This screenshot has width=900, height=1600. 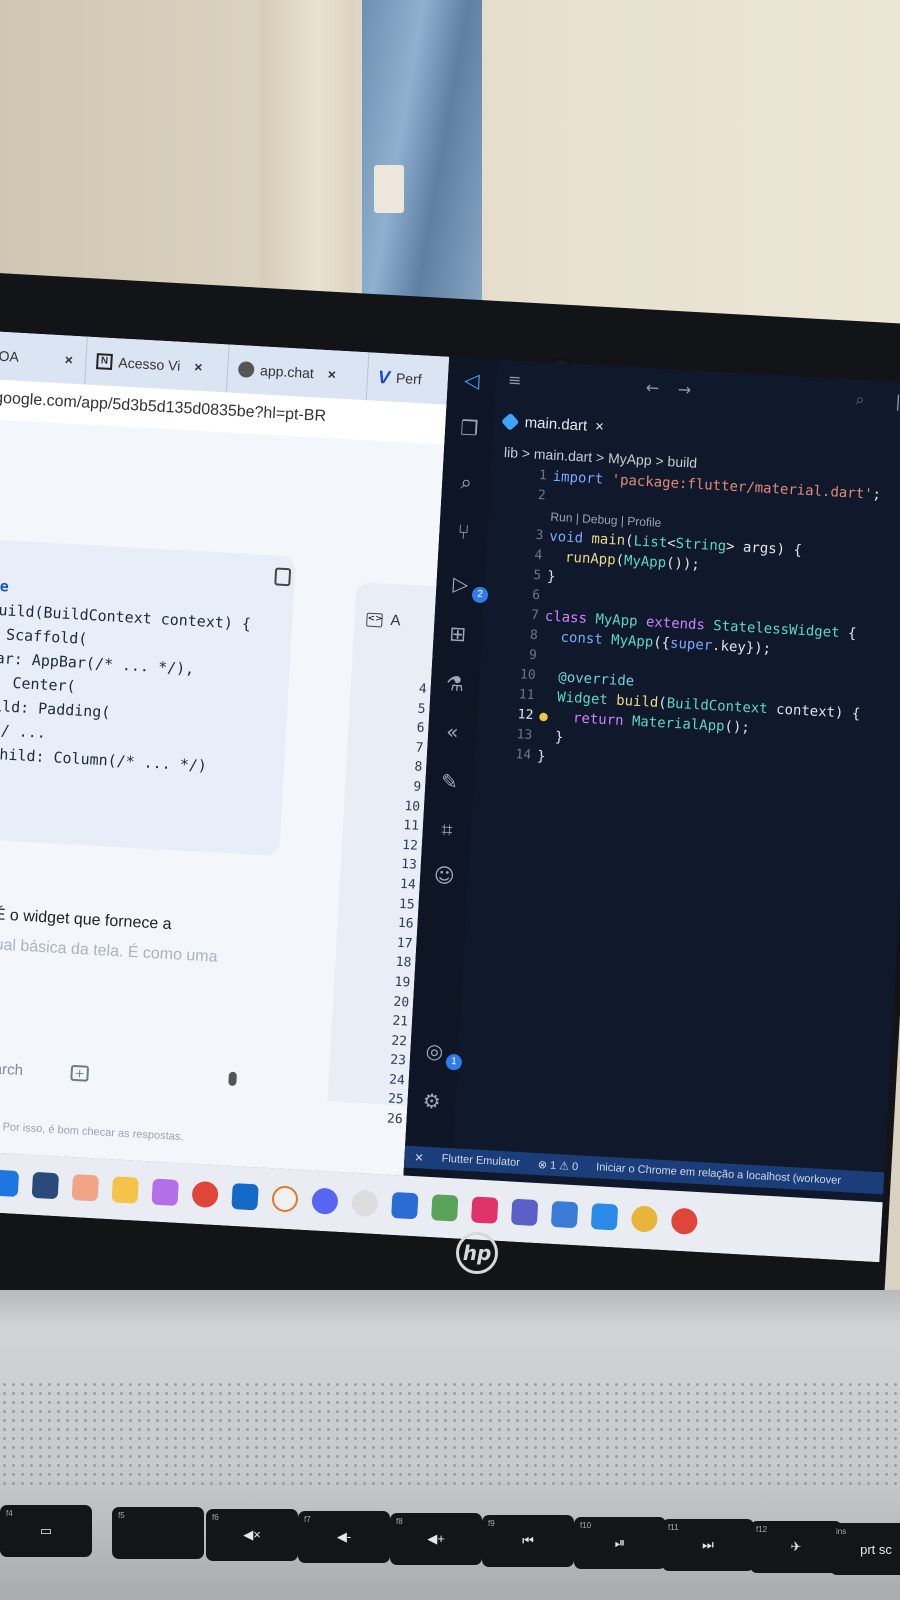 What do you see at coordinates (523, 755) in the screenshot?
I see `line-number: 14` at bounding box center [523, 755].